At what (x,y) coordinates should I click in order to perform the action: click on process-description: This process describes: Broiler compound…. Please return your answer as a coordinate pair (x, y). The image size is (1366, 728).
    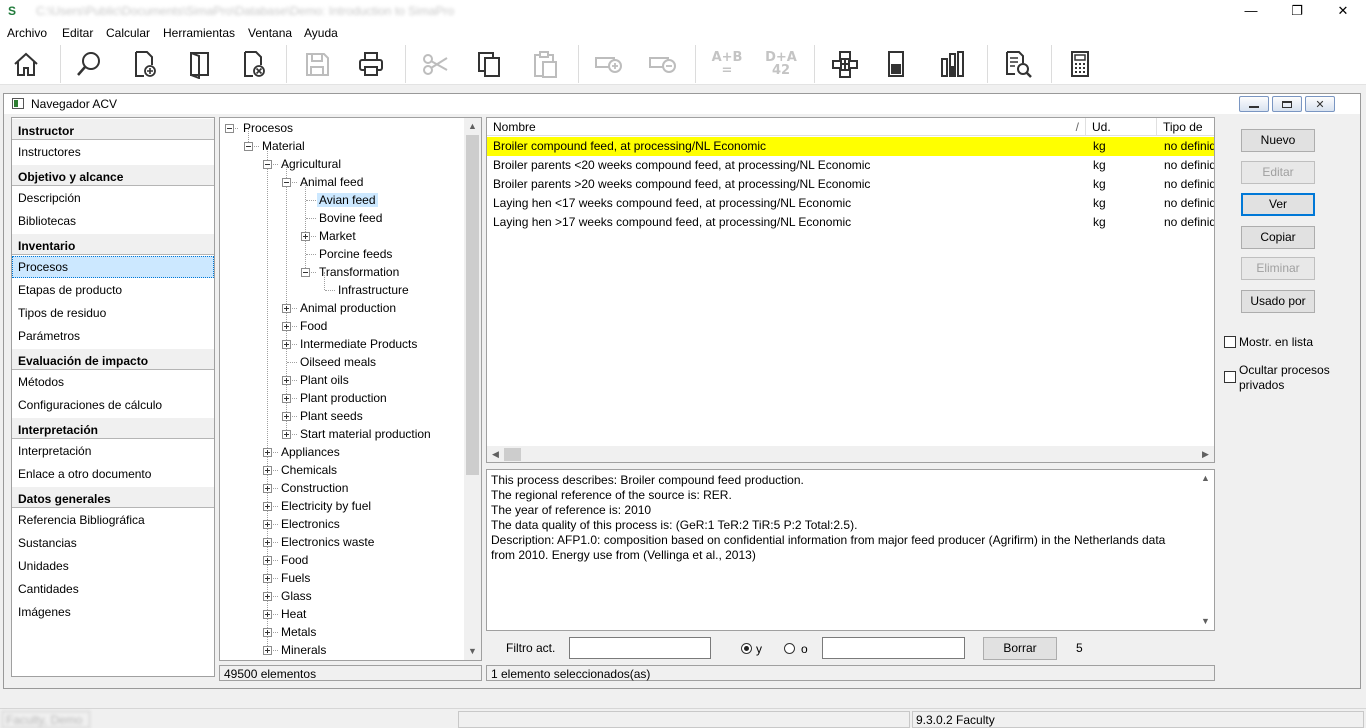
    Looking at the image, I should click on (850, 550).